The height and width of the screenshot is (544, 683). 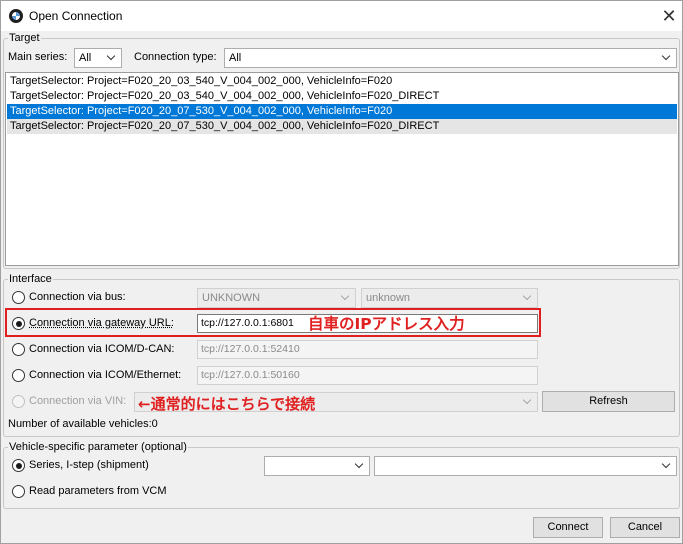 What do you see at coordinates (98, 491) in the screenshot?
I see `vcm-label: Read parameters from VCM` at bounding box center [98, 491].